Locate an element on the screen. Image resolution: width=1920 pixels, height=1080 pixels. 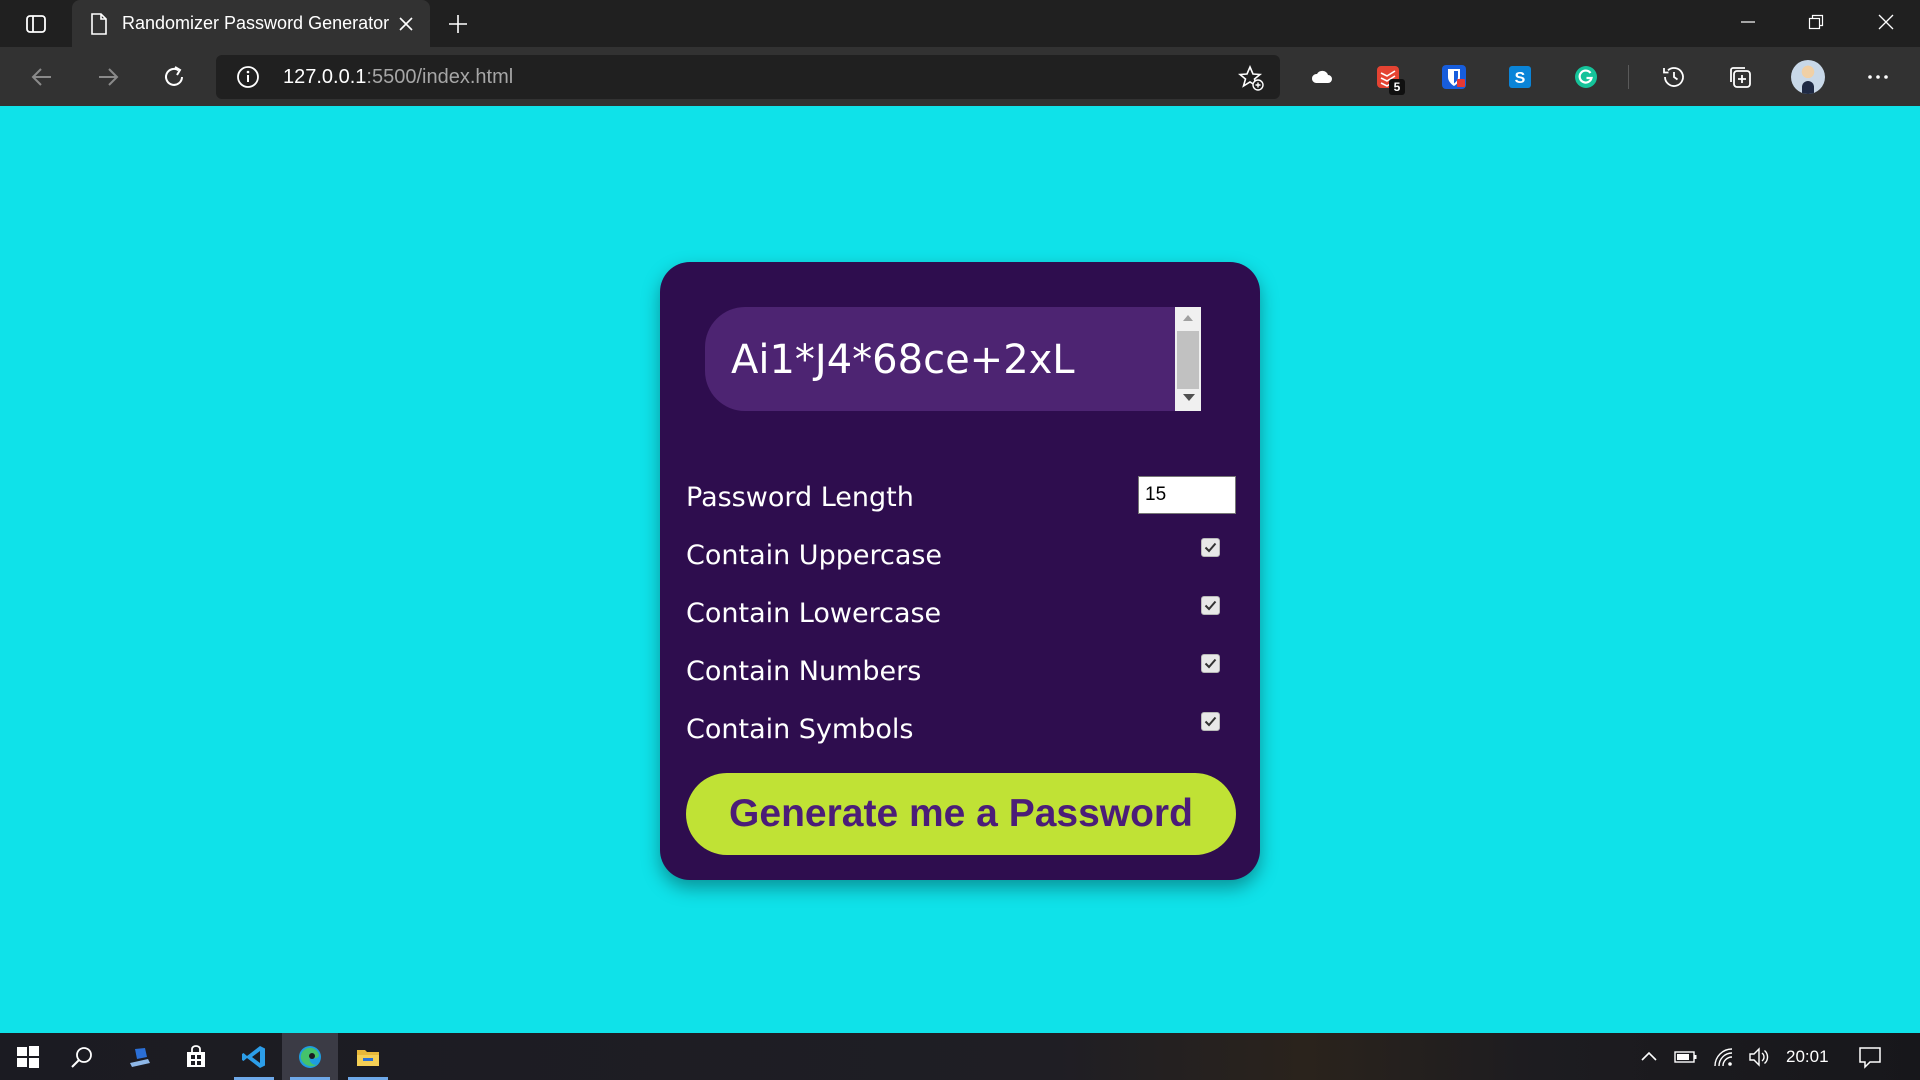
uppercase-option-row: Contain Uppercase is located at coordinates (961, 554).